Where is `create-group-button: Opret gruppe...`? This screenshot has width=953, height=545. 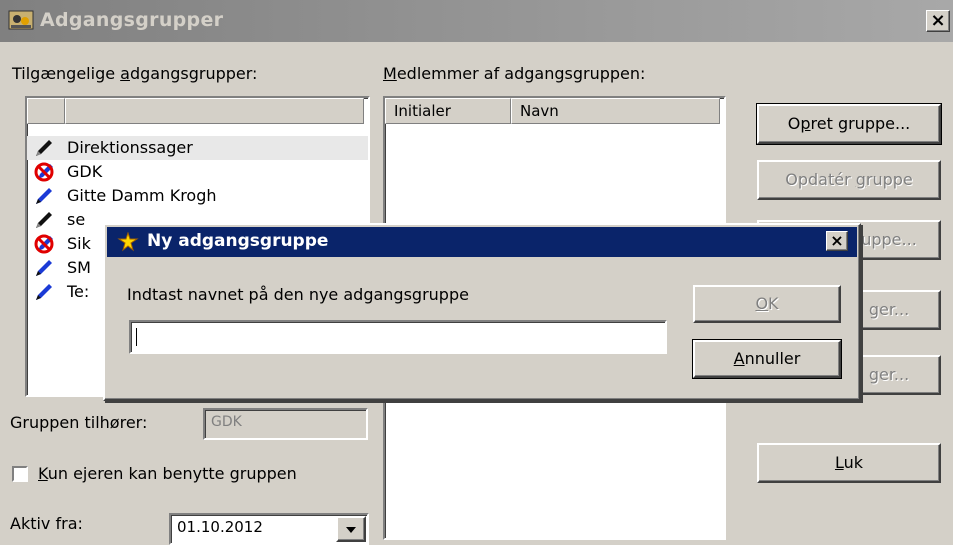
create-group-button: Opret gruppe... is located at coordinates (849, 124).